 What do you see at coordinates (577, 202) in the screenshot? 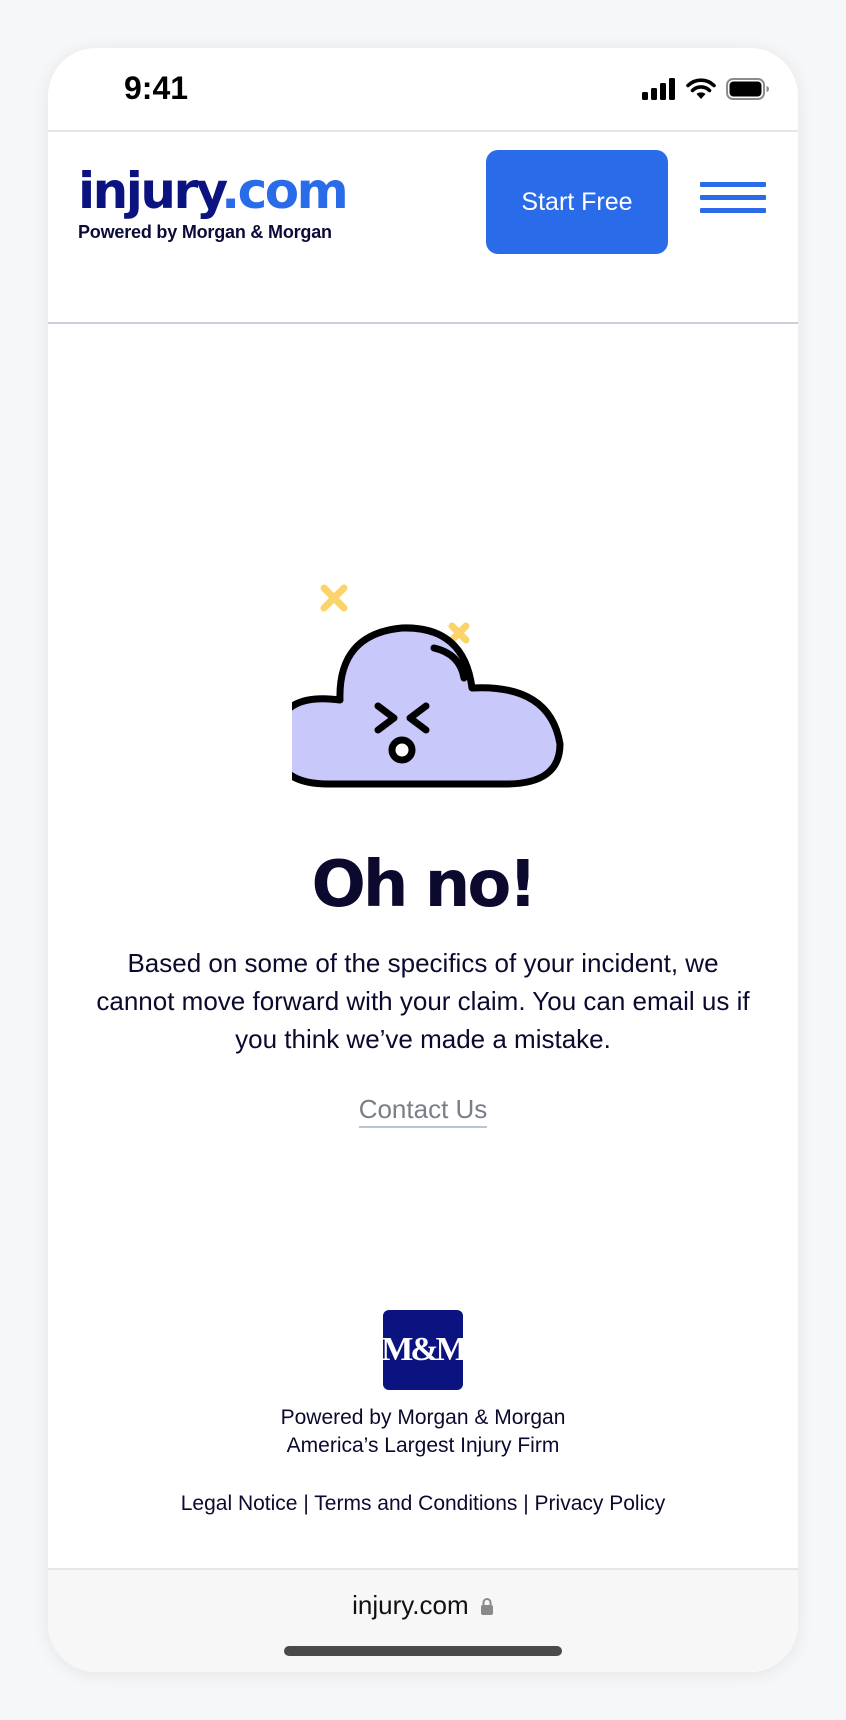
I see `start-free-button: Start Free` at bounding box center [577, 202].